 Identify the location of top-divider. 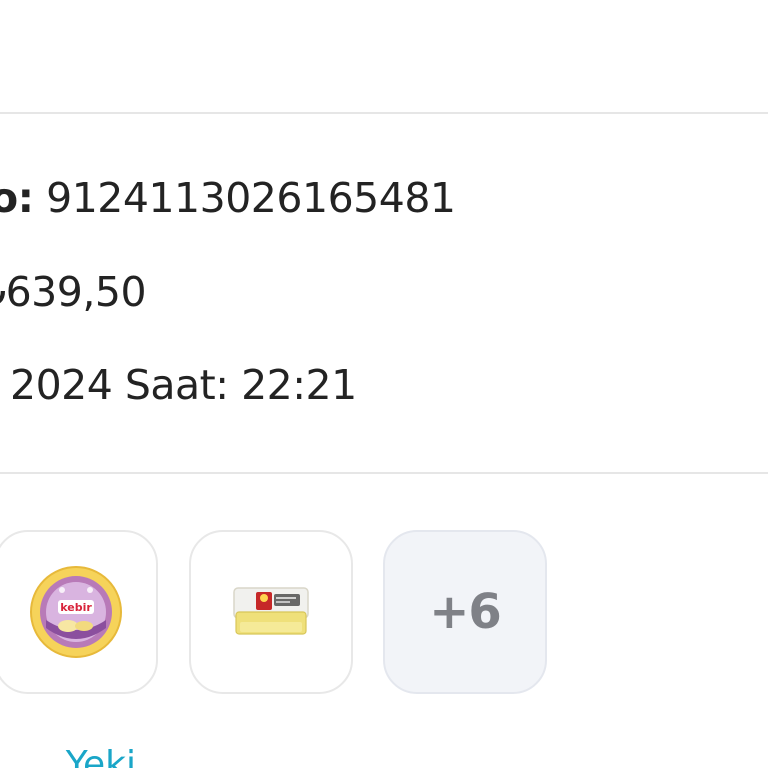
(384, 113).